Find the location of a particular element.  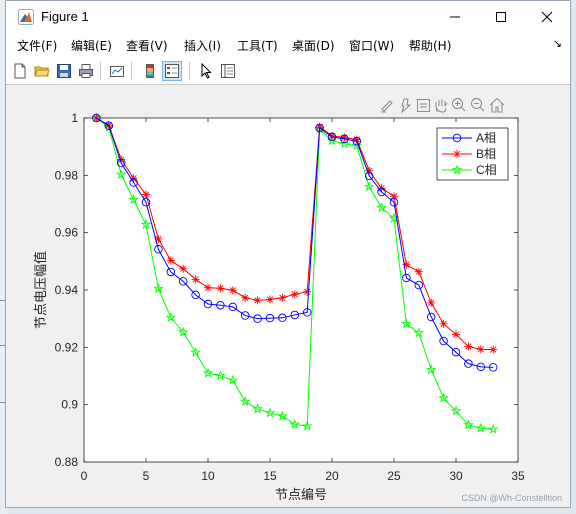

property-inspector-button is located at coordinates (228, 71).